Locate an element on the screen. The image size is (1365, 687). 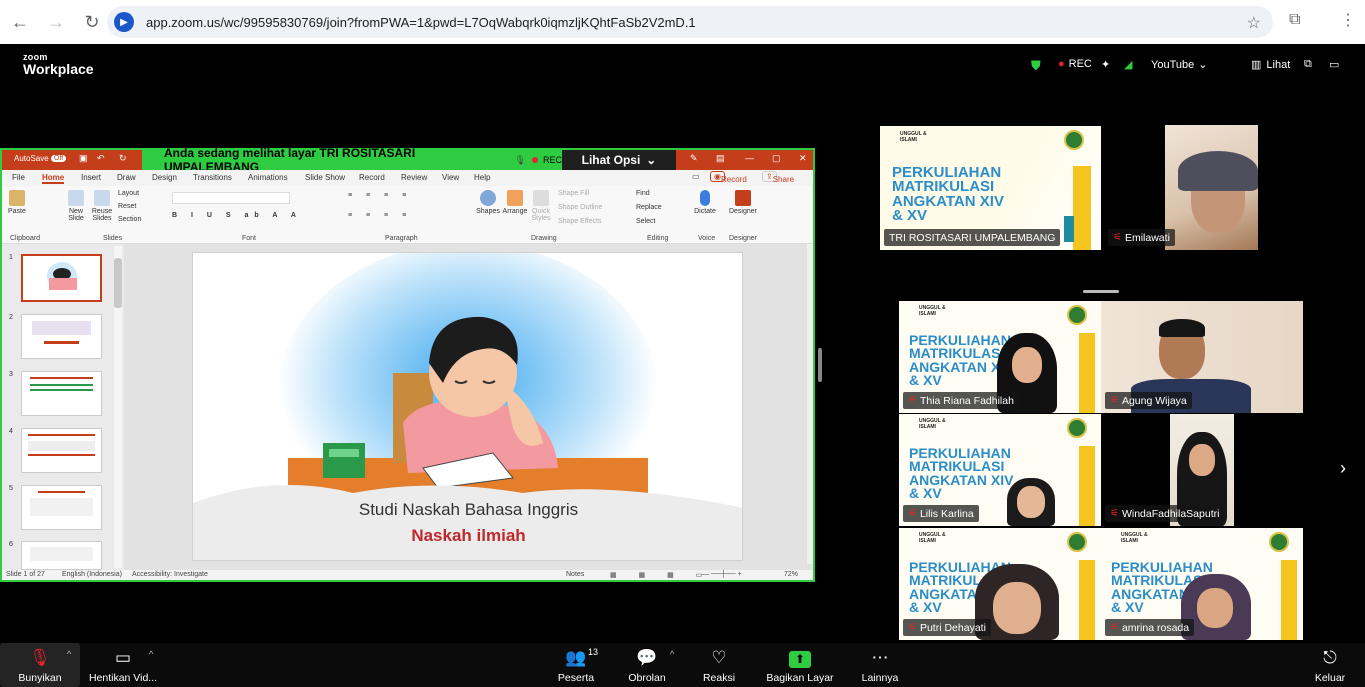
video-options-caret: ^ is located at coordinates (151, 654).